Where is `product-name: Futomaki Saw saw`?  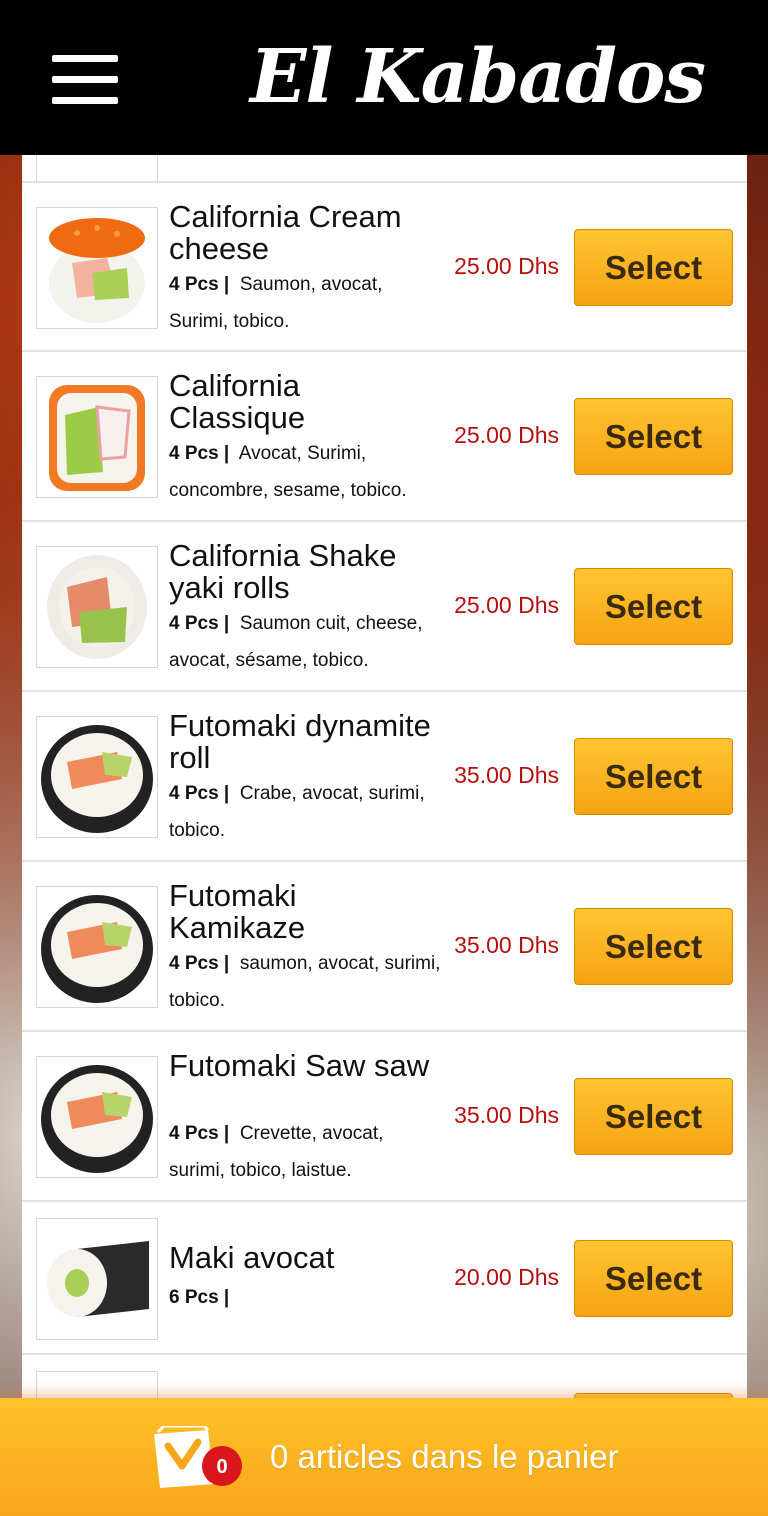 product-name: Futomaki Saw saw is located at coordinates (299, 1065).